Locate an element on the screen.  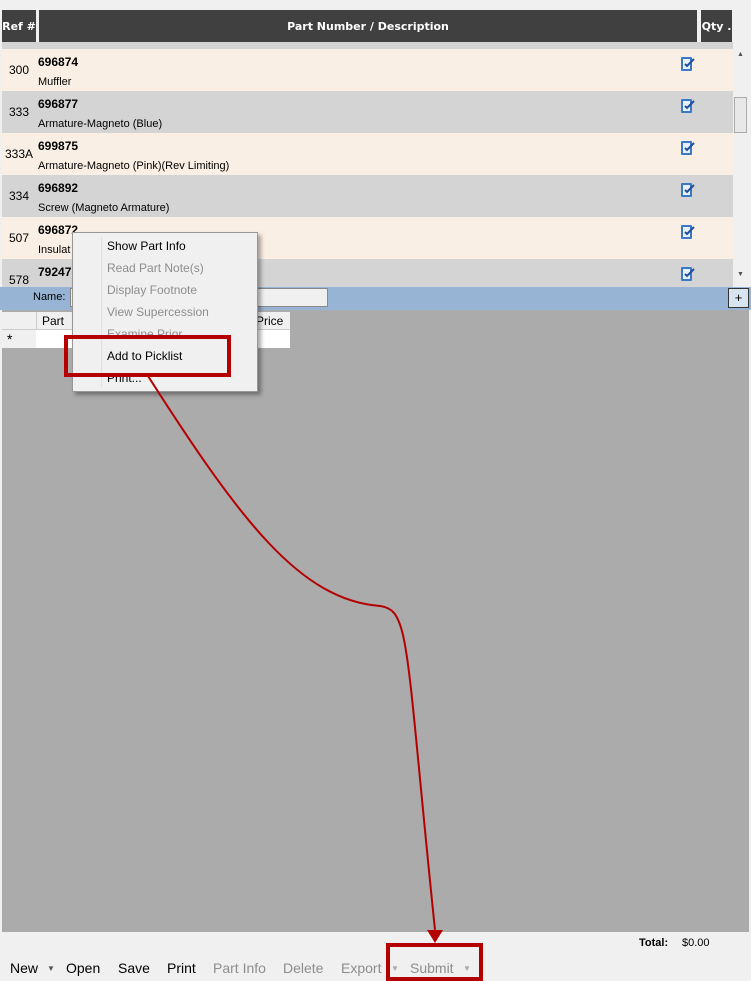
highlight-submit is located at coordinates (434, 962).